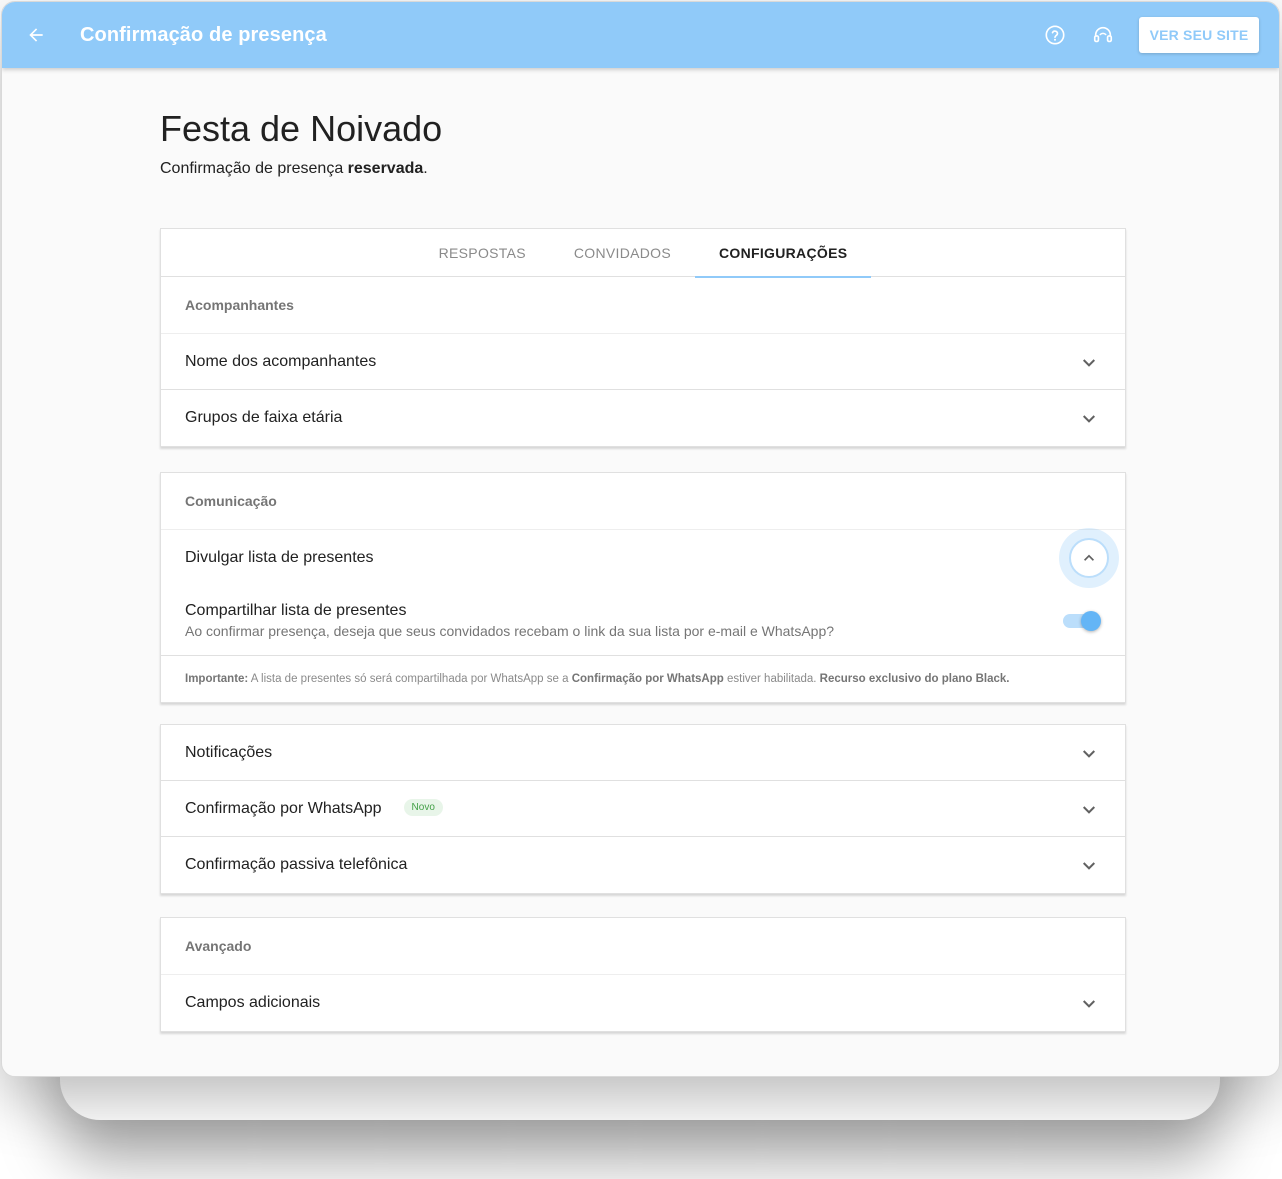 The height and width of the screenshot is (1179, 1282). What do you see at coordinates (643, 362) in the screenshot?
I see `expansion-nome-acompanhantes: Nome dos acompanhantes` at bounding box center [643, 362].